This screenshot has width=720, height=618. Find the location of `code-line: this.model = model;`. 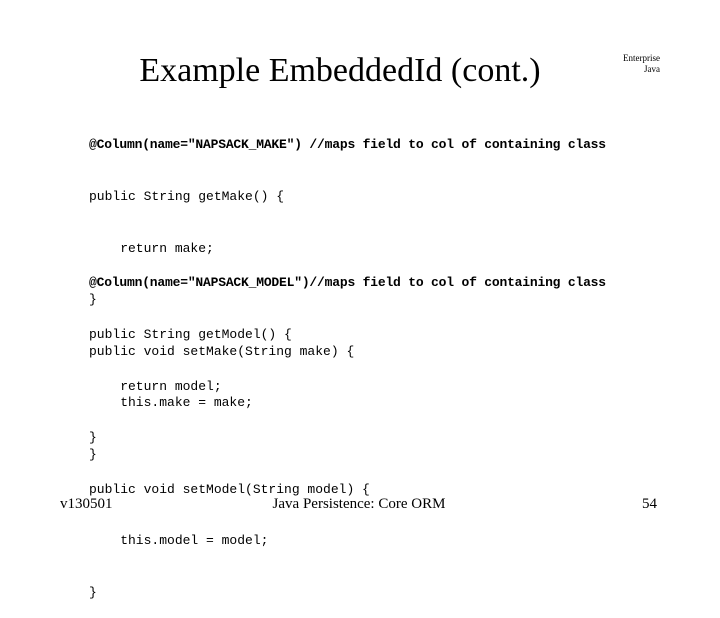

code-line: this.model = model; is located at coordinates (179, 541).